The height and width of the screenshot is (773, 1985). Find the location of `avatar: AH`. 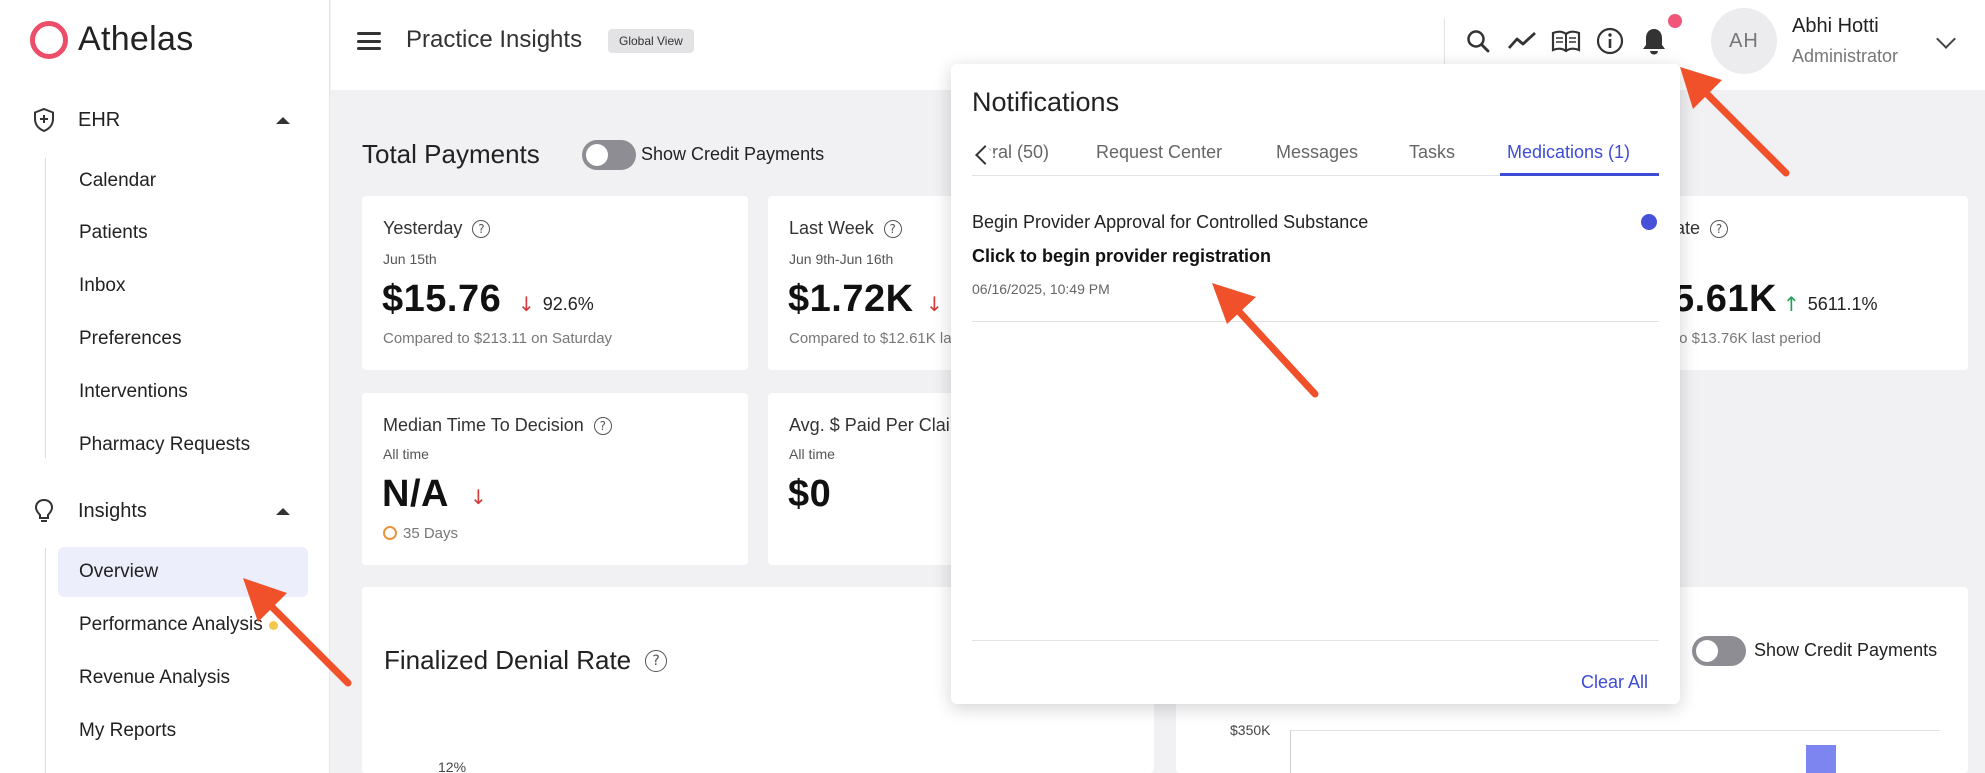

avatar: AH is located at coordinates (1744, 41).